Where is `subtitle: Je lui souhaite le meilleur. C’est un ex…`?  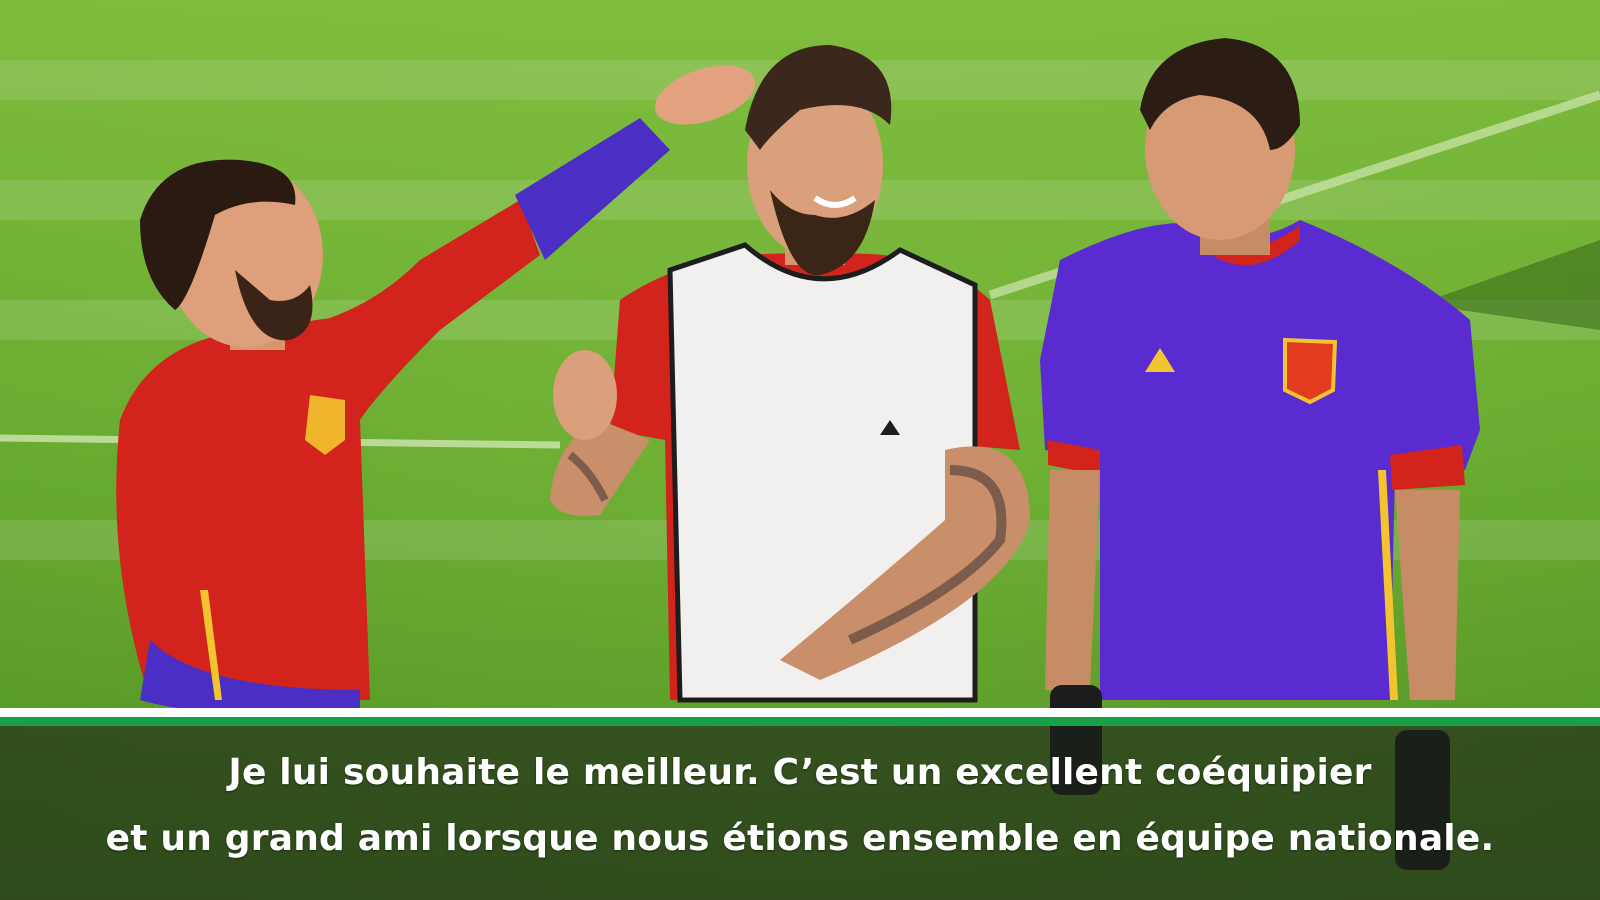 subtitle: Je lui souhaite le meilleur. C’est un ex… is located at coordinates (800, 806).